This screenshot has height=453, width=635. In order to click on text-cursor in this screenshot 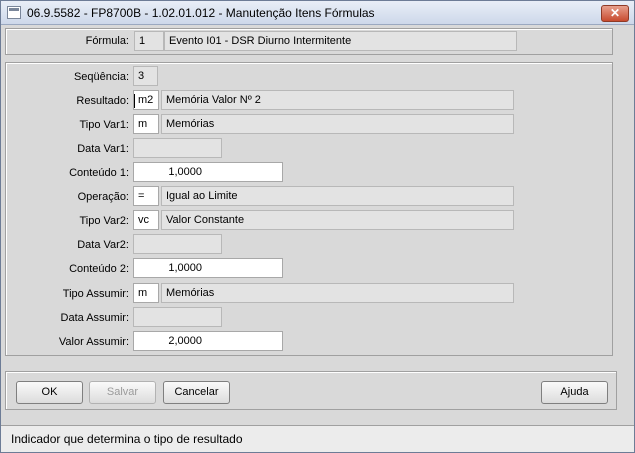, I will do `click(134, 101)`.